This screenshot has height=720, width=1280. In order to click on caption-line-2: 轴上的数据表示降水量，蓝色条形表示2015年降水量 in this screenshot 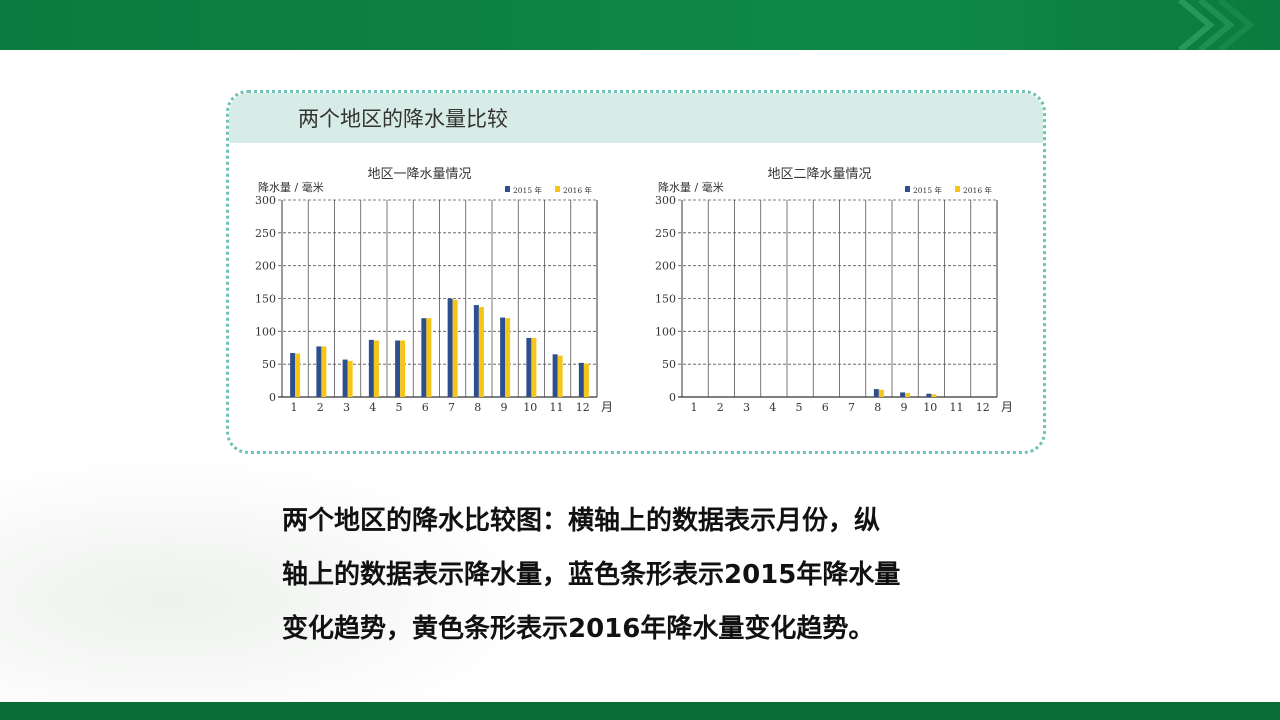, I will do `click(591, 575)`.